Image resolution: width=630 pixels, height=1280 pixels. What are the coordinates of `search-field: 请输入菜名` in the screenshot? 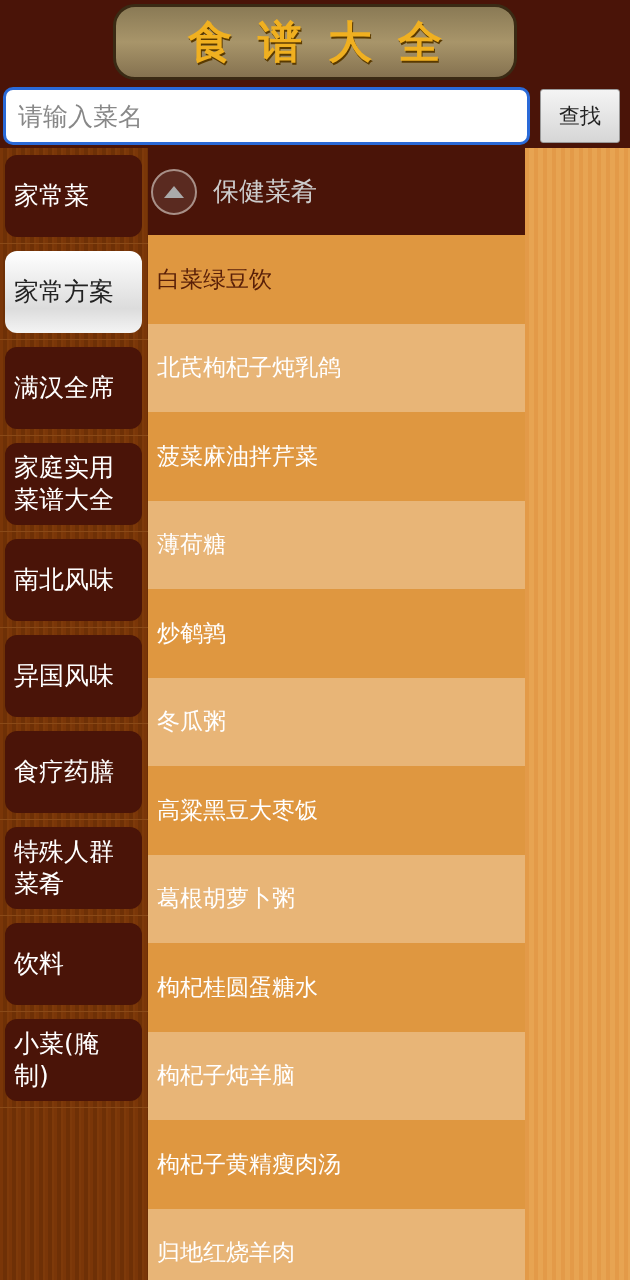 It's located at (266, 116).